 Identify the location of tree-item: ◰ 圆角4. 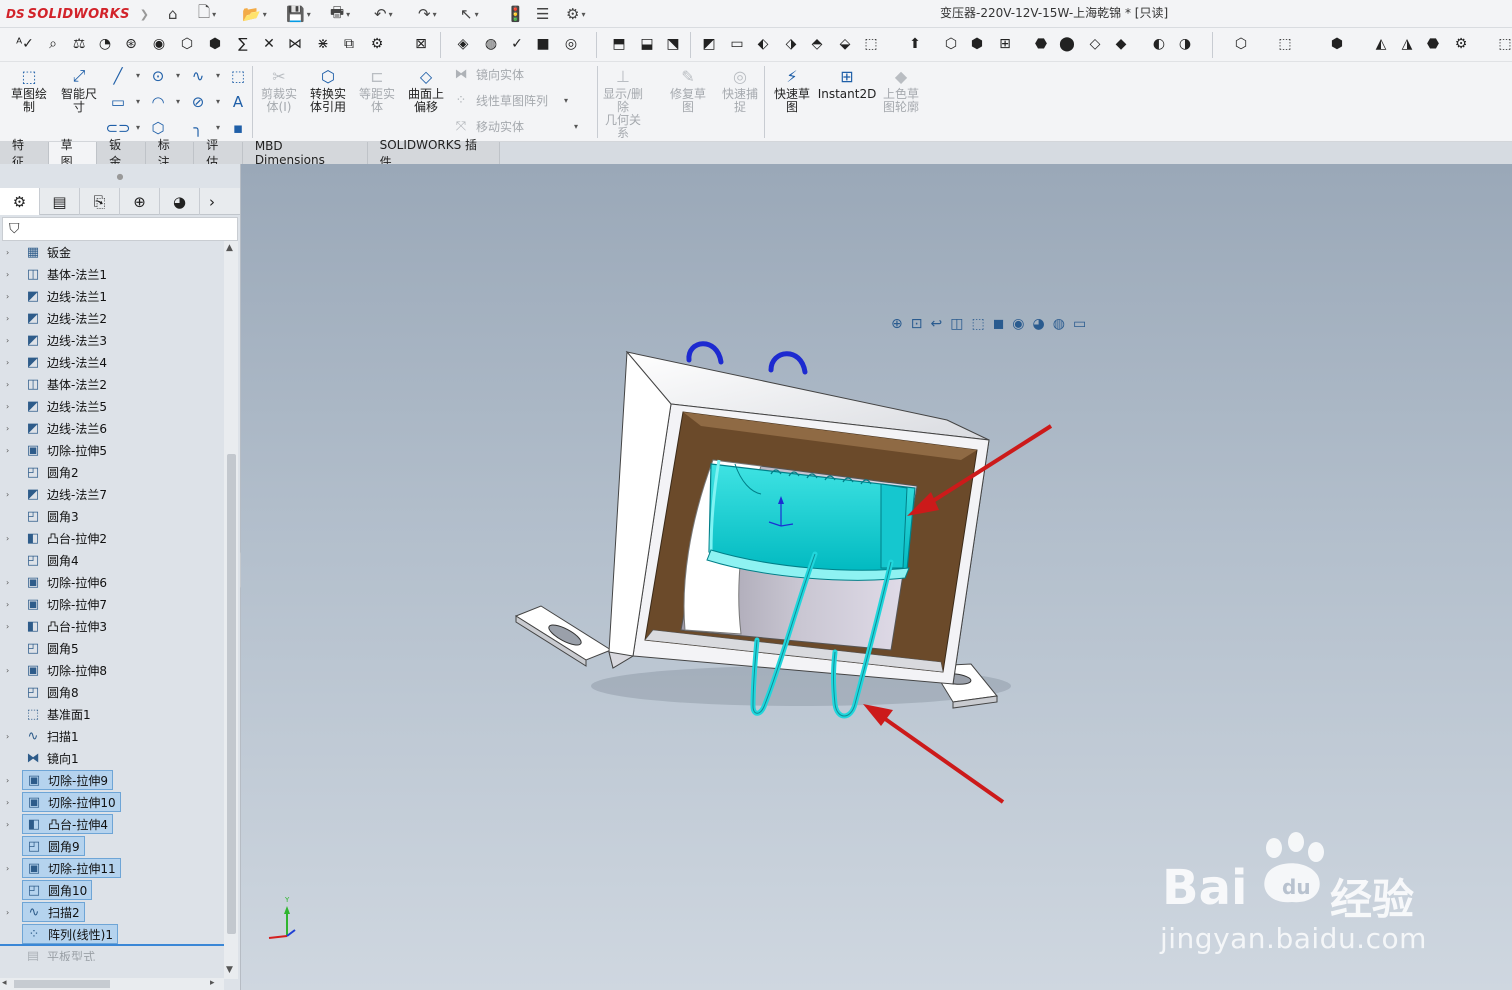
(112, 560).